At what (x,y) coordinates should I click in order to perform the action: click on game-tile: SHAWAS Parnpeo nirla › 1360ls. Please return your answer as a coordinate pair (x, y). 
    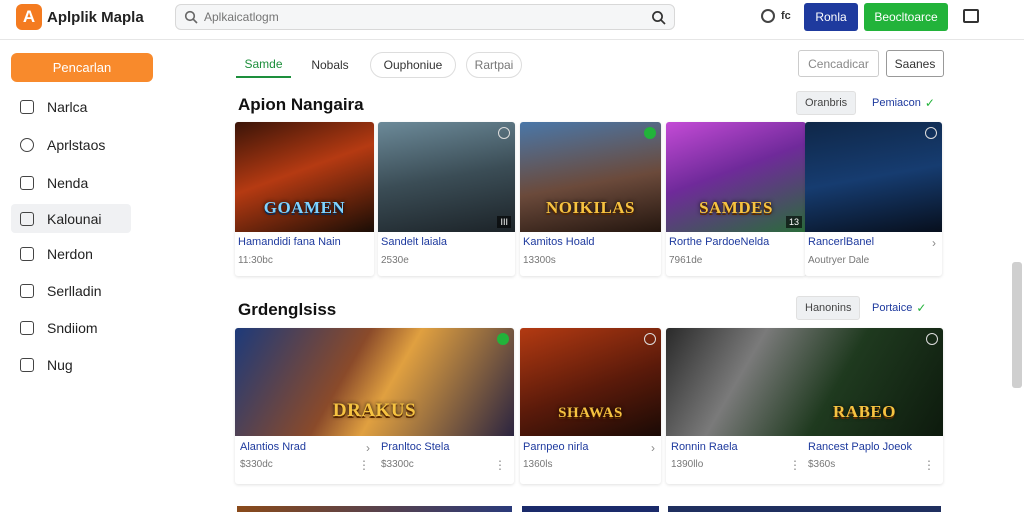
    Looking at the image, I should click on (590, 406).